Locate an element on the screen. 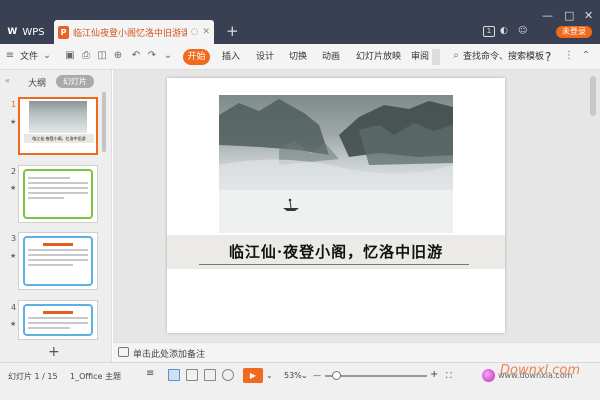 This screenshot has height=400, width=600. wps-logo-icon: W is located at coordinates (12, 32).